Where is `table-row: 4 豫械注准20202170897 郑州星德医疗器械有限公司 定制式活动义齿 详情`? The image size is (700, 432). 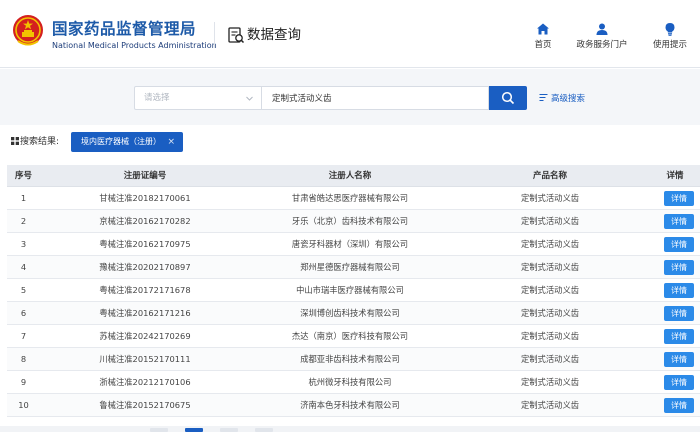 table-row: 4 豫械注准20202170897 郑州星德医疗器械有限公司 定制式活动义齿 详情 is located at coordinates (353, 267).